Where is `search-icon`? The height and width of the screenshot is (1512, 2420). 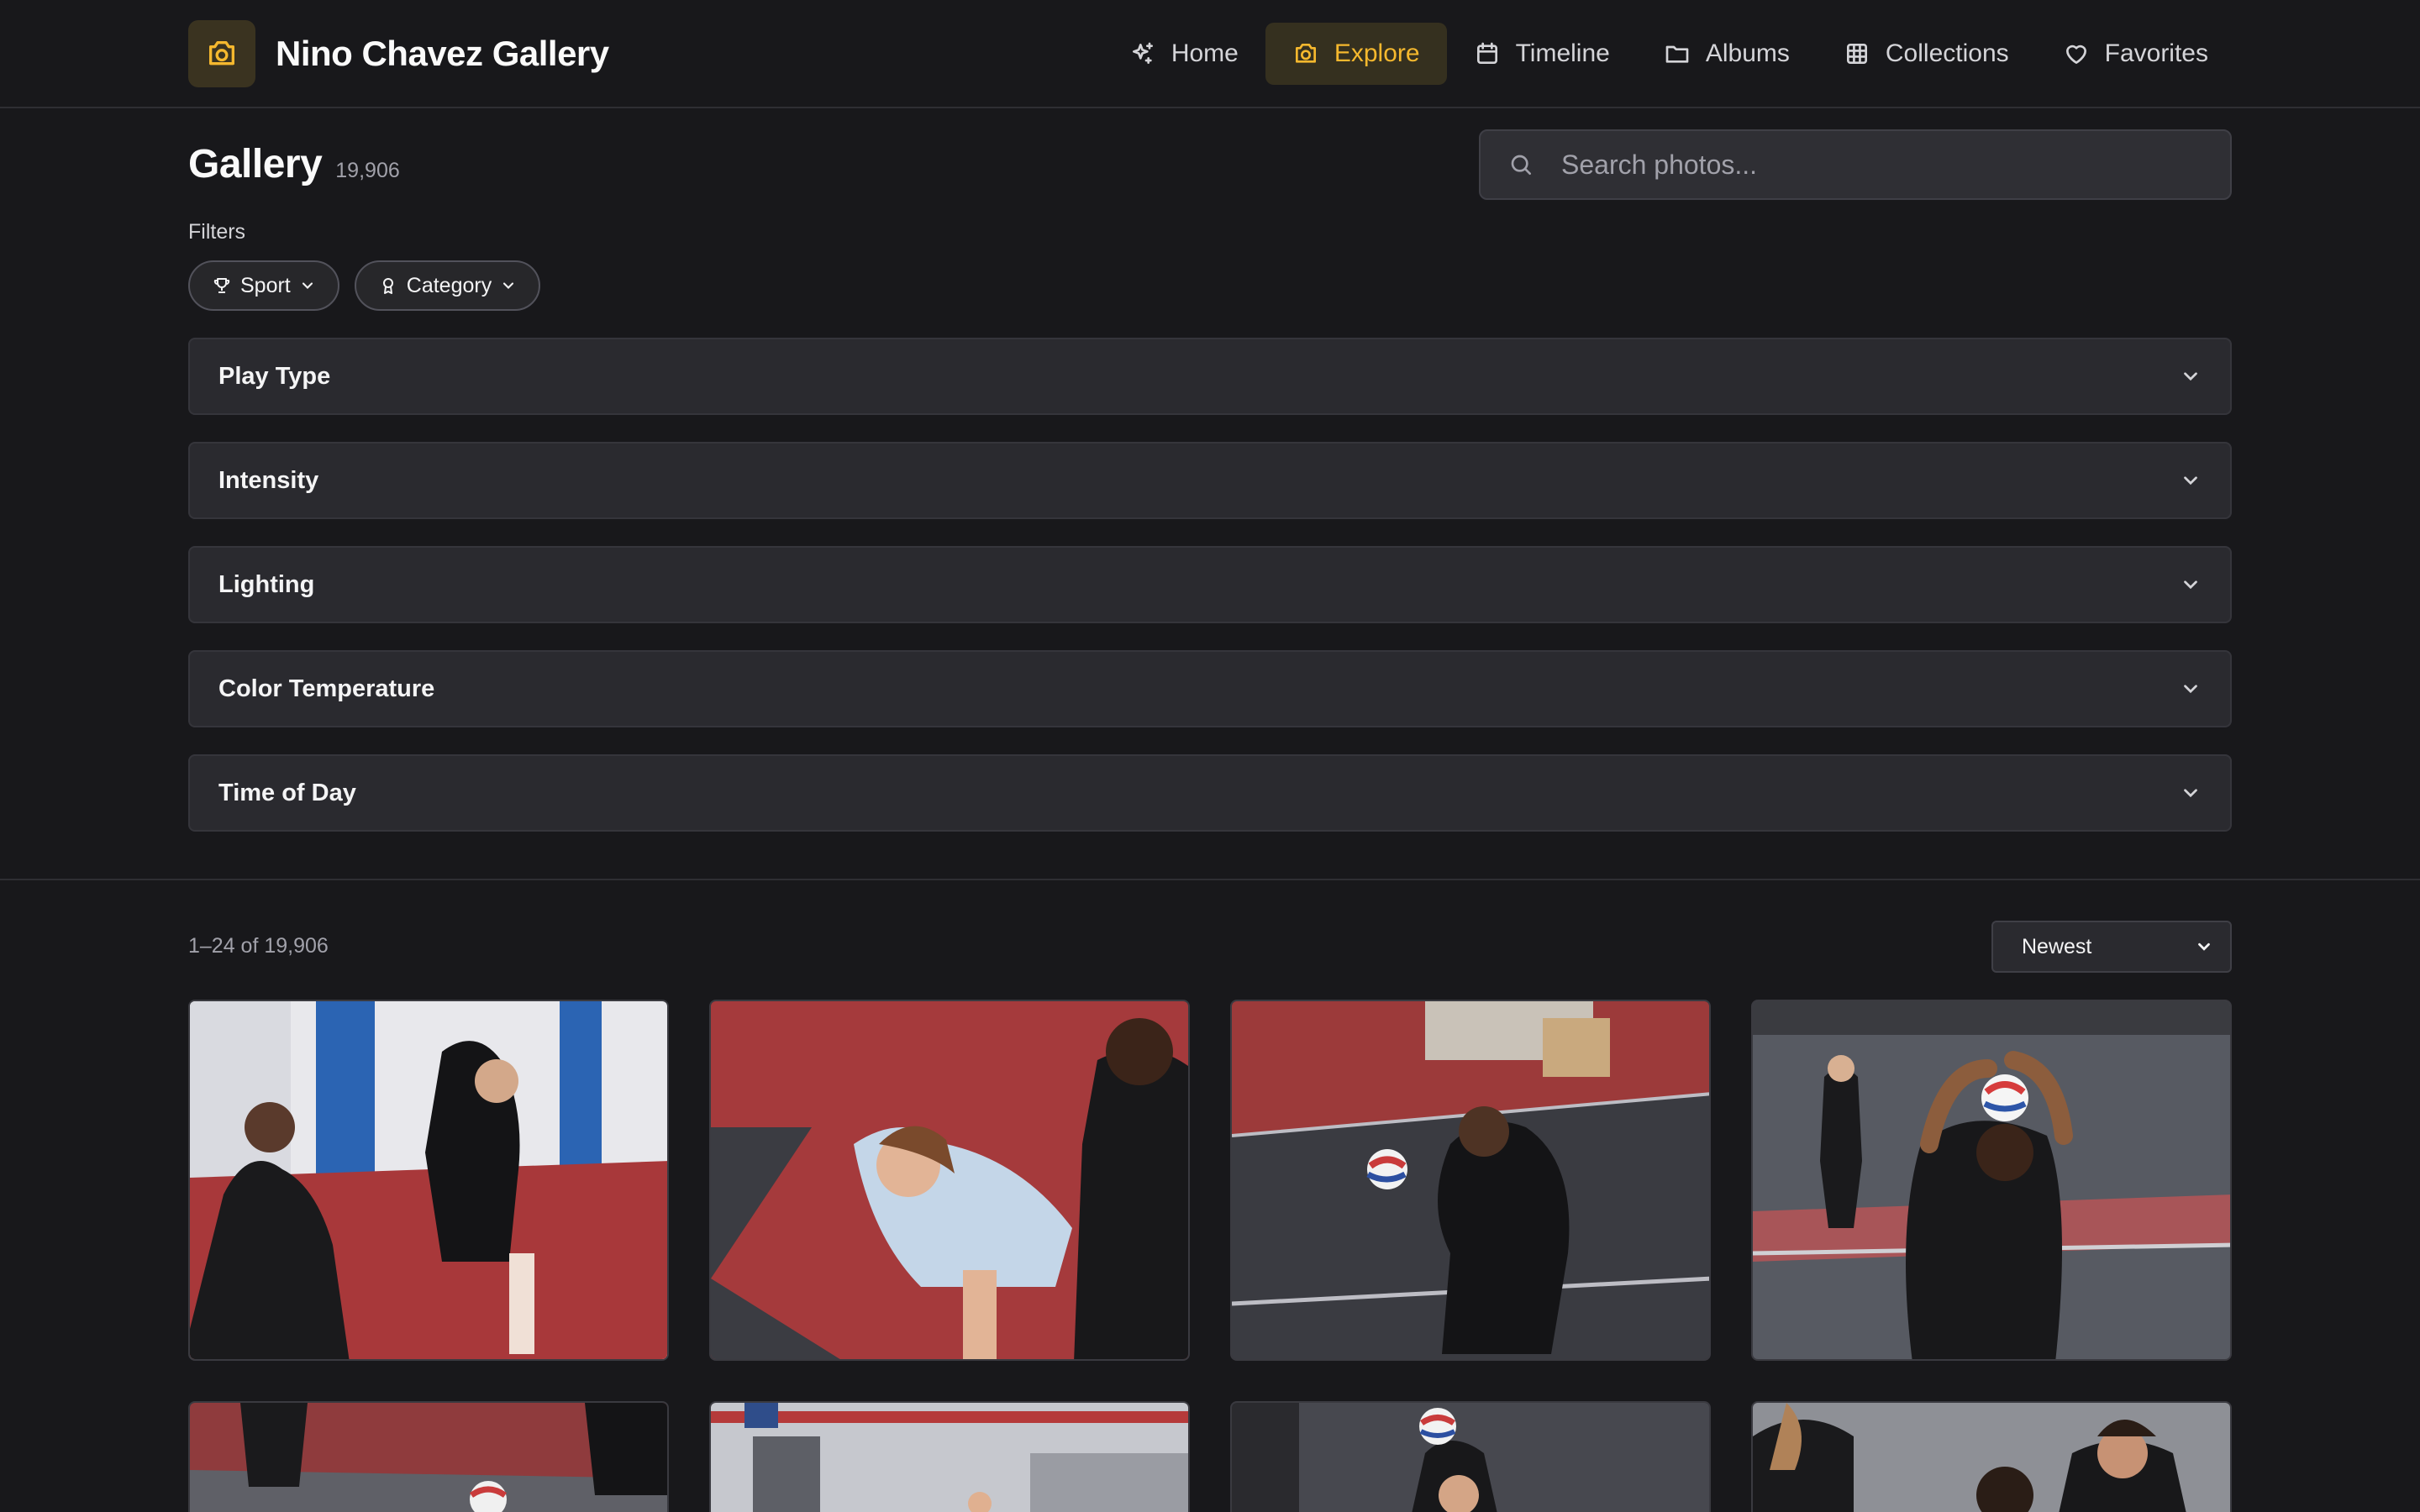
search-icon is located at coordinates (1521, 164).